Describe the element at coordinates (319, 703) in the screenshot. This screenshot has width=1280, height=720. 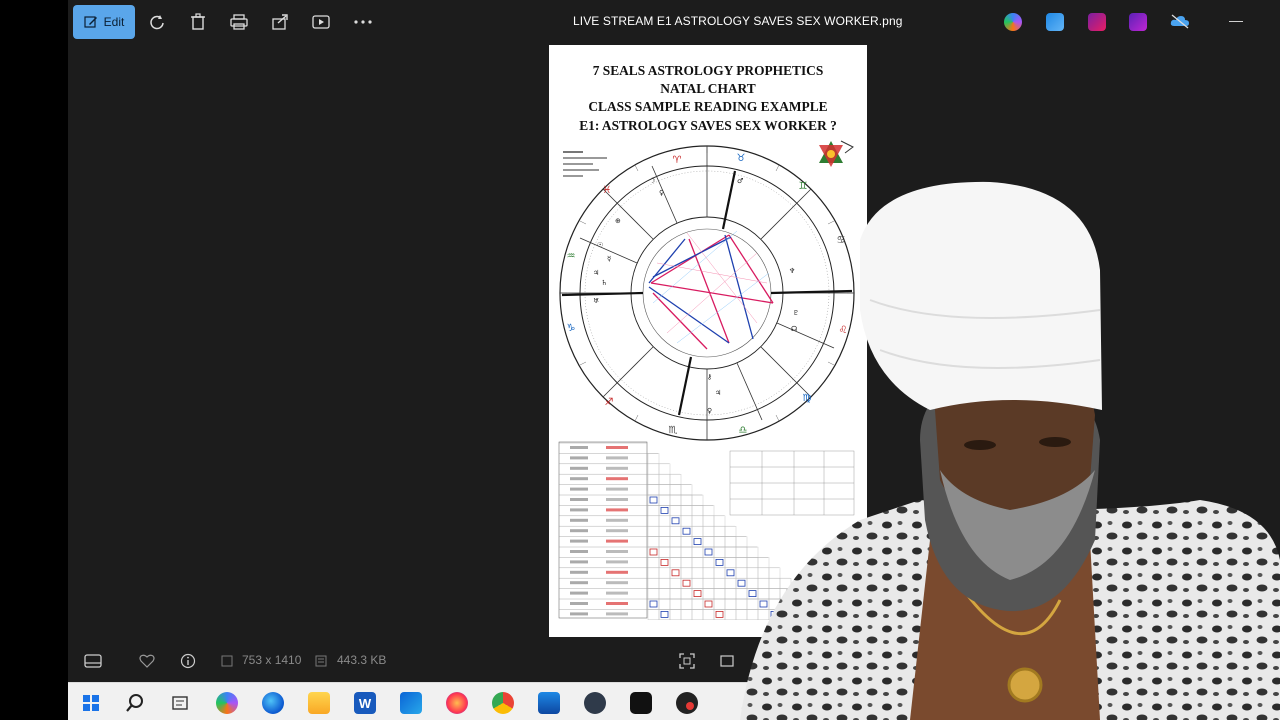
I see `explorer-icon` at that location.